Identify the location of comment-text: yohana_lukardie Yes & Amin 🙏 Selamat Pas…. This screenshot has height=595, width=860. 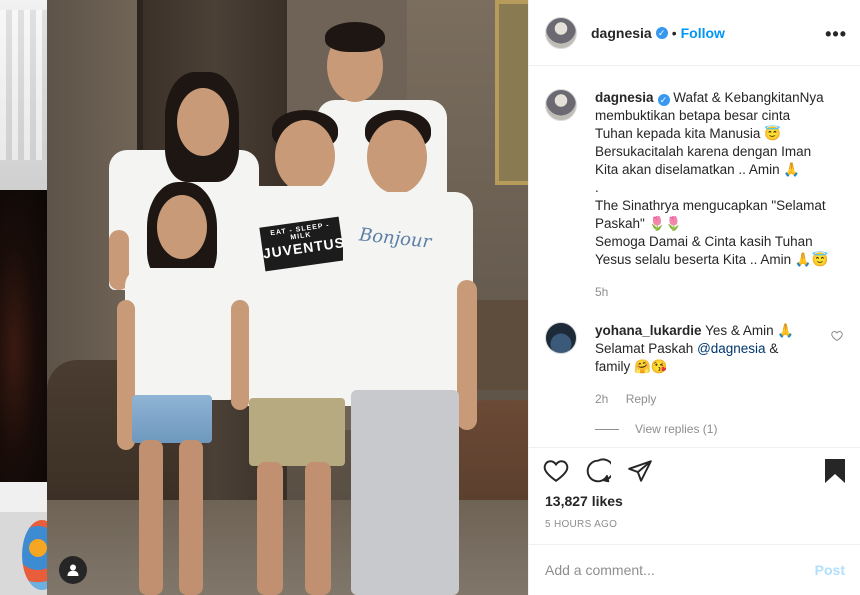
(705, 365).